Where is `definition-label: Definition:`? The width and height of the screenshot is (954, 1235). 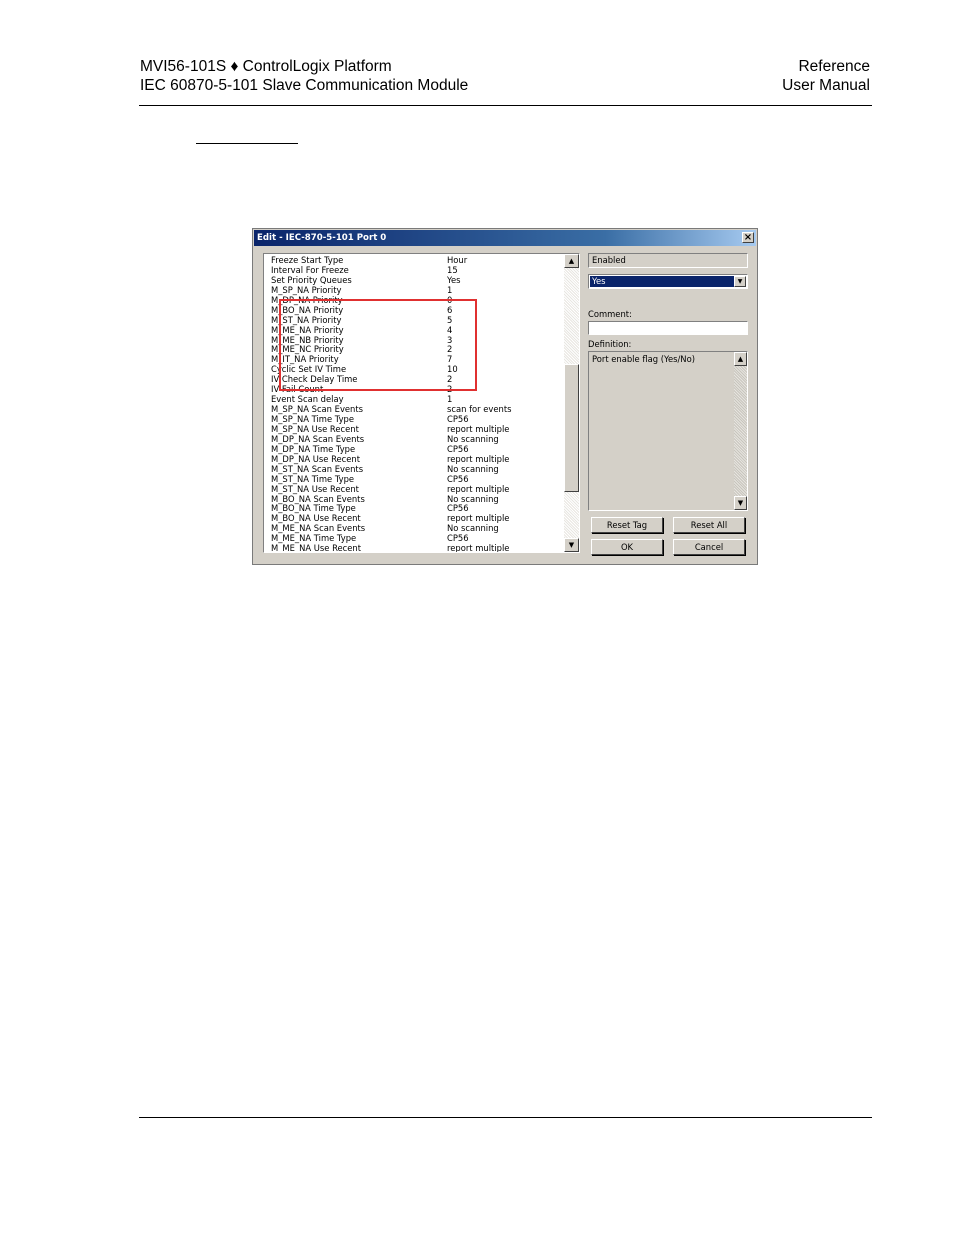 definition-label: Definition: is located at coordinates (610, 344).